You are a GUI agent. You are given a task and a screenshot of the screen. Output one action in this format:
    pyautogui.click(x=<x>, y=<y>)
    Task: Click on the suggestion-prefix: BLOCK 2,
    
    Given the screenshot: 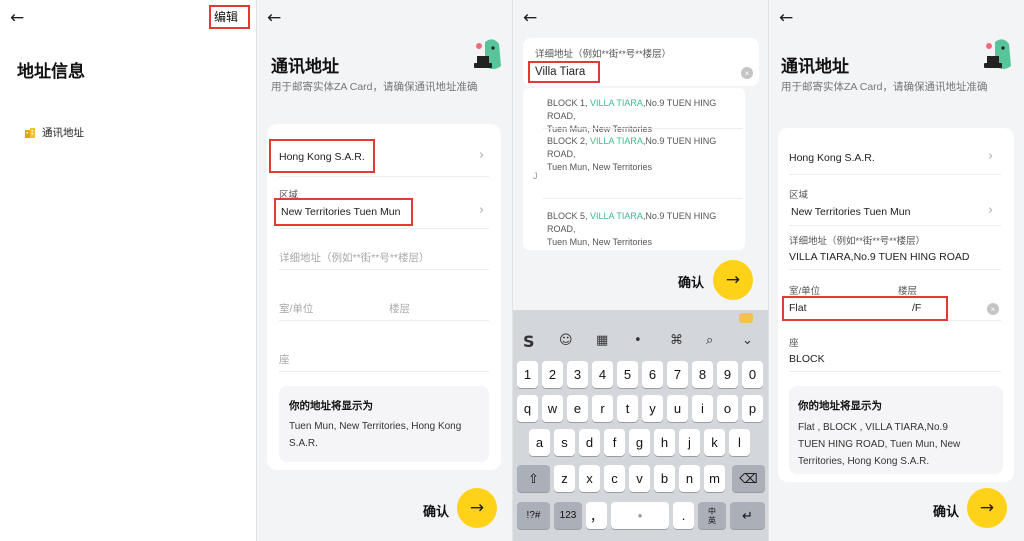 What is the action you would take?
    pyautogui.click(x=569, y=141)
    